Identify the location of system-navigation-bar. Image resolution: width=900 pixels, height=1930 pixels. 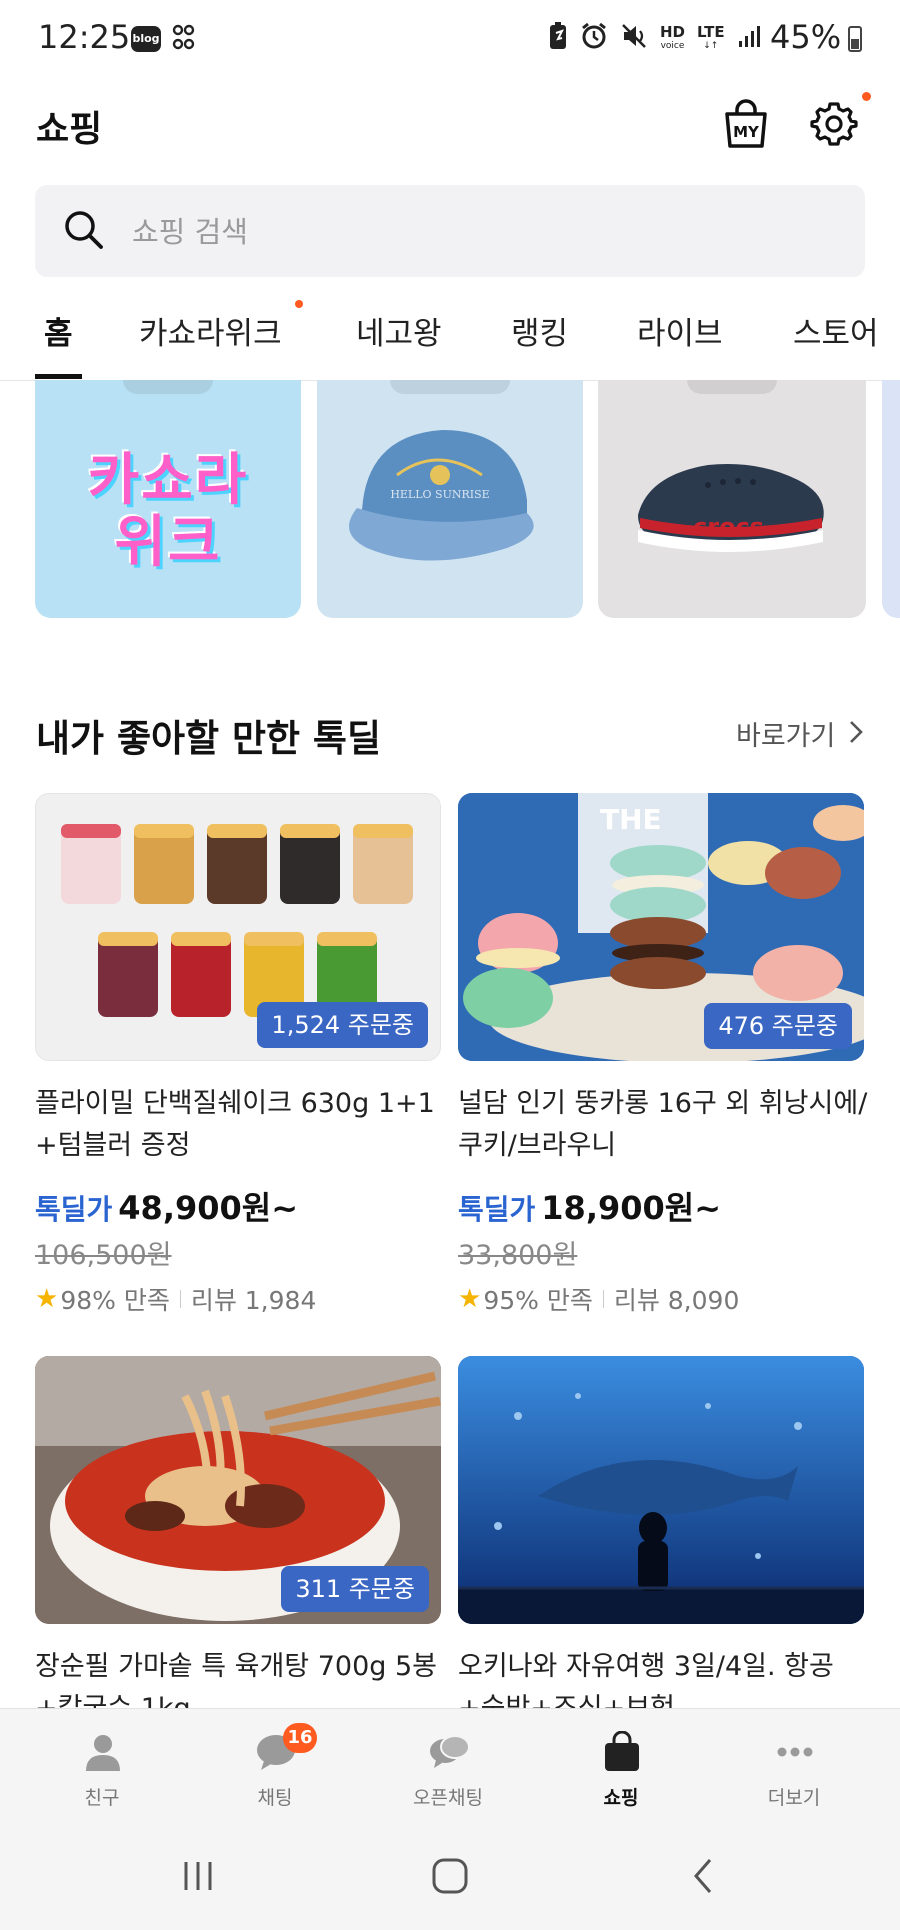
(450, 1878).